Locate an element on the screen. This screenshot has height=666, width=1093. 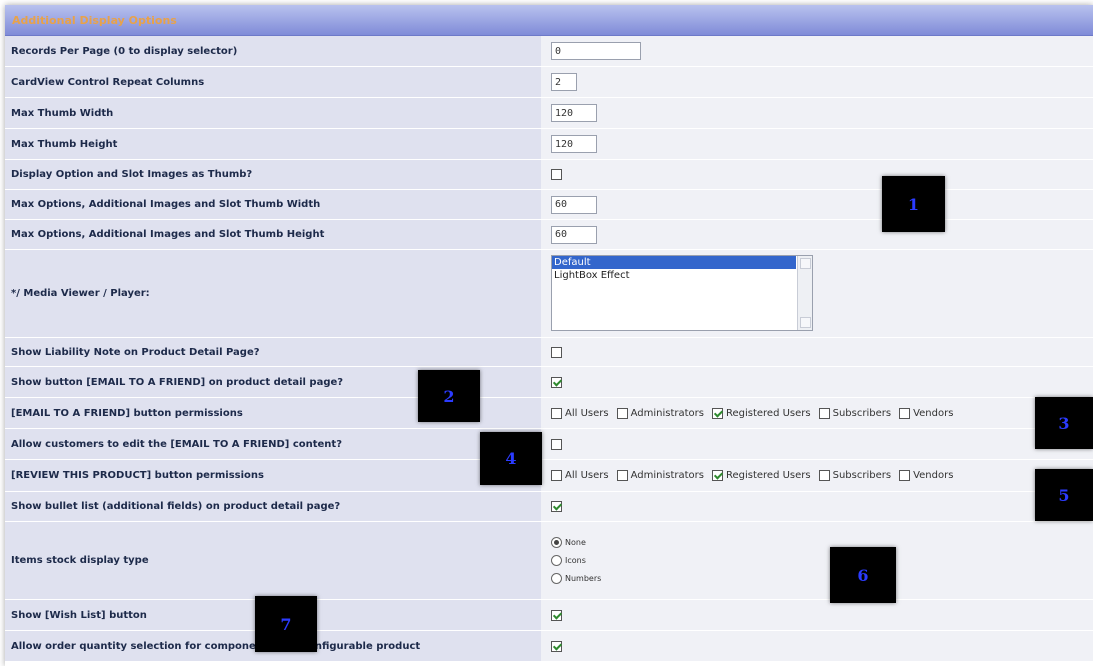
stock-display-radio-group: None Icons Numbers is located at coordinates (576, 560).